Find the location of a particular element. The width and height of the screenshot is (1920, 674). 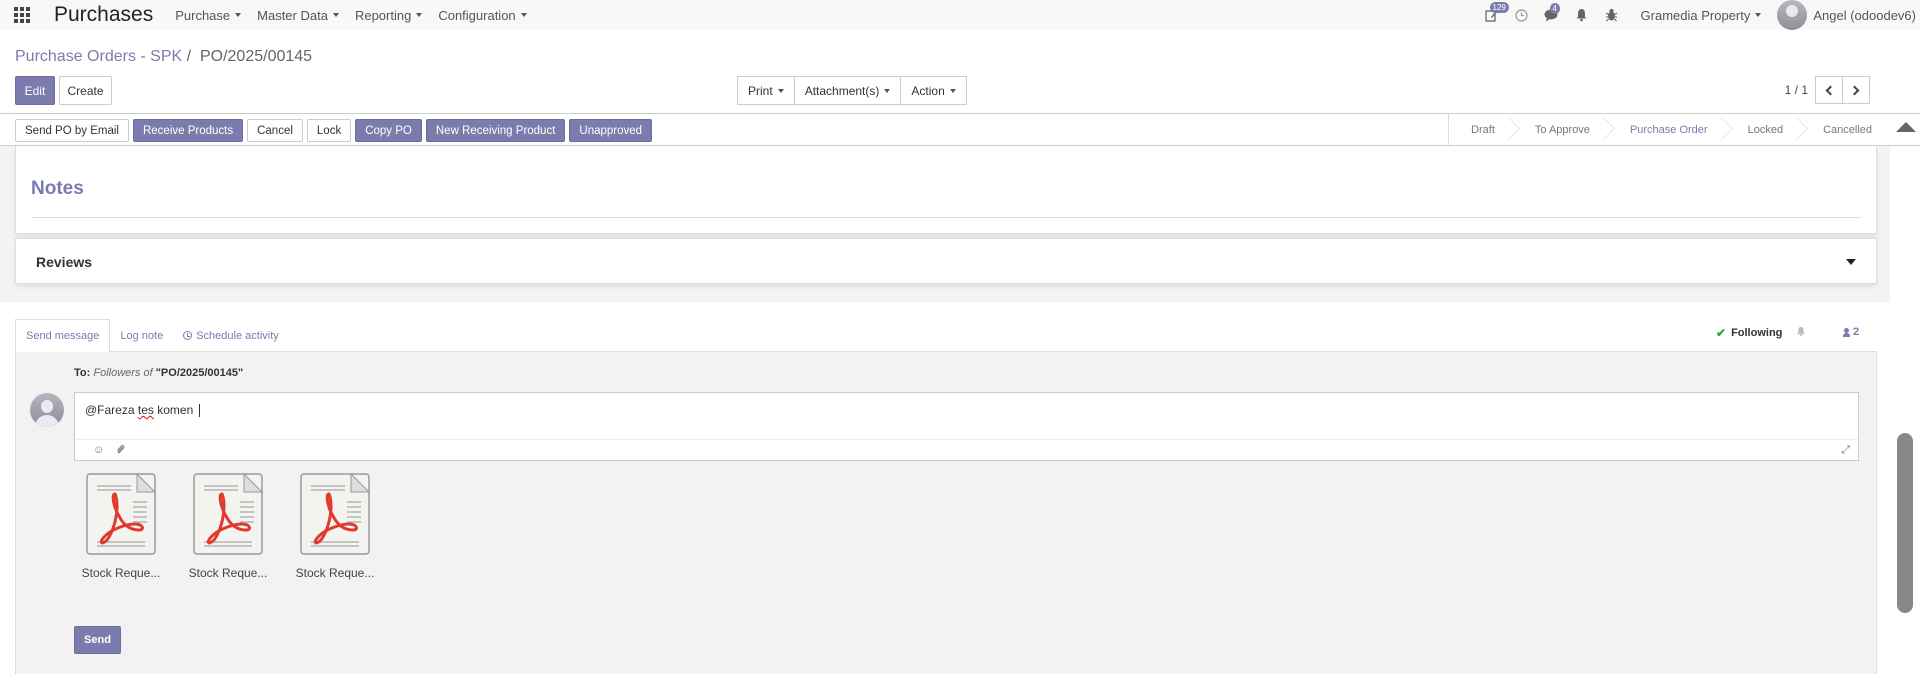

following-label: Following is located at coordinates (1757, 333).